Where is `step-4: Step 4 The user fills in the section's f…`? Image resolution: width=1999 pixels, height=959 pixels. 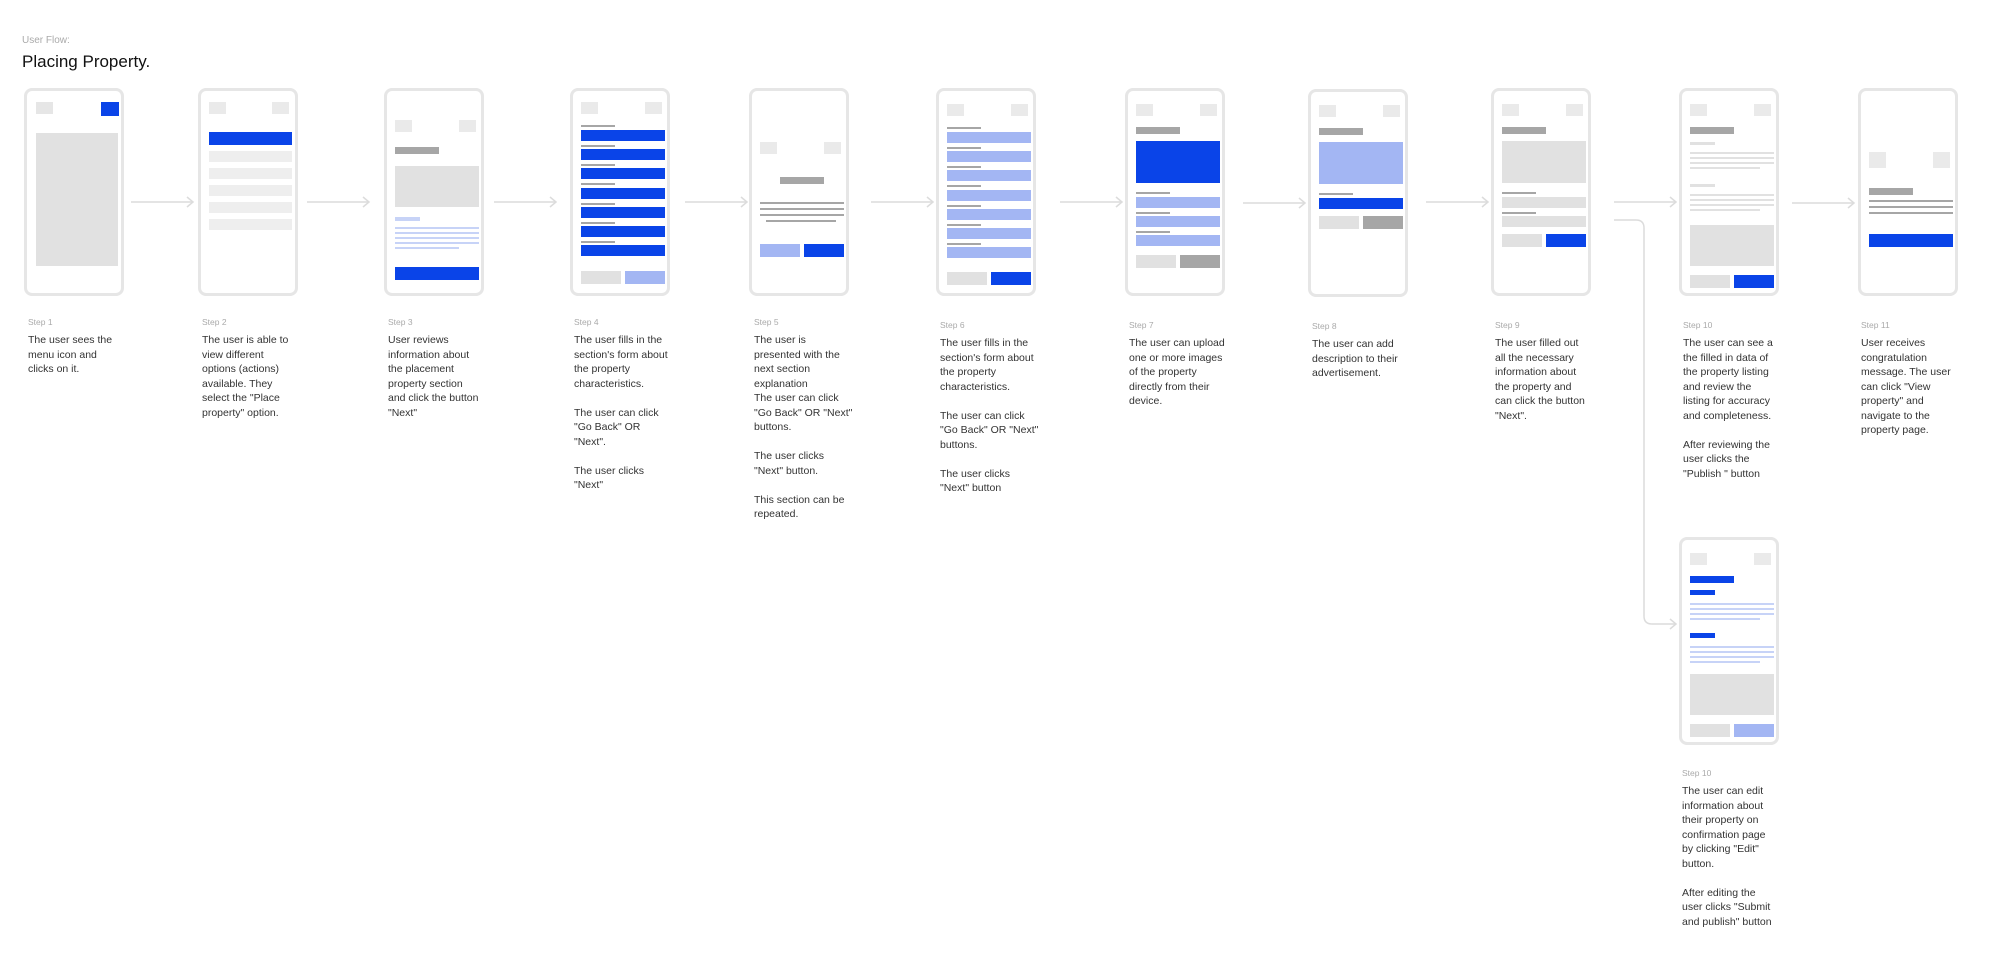
step-4: Step 4 The user fills in the section's f… is located at coordinates (631, 405).